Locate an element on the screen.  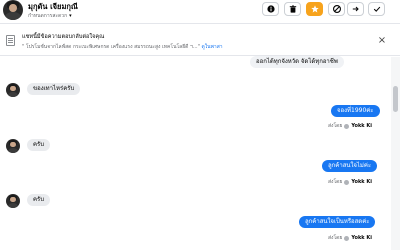
contact-status: กำหนดการสะดวก ▾ is located at coordinates (50, 16).